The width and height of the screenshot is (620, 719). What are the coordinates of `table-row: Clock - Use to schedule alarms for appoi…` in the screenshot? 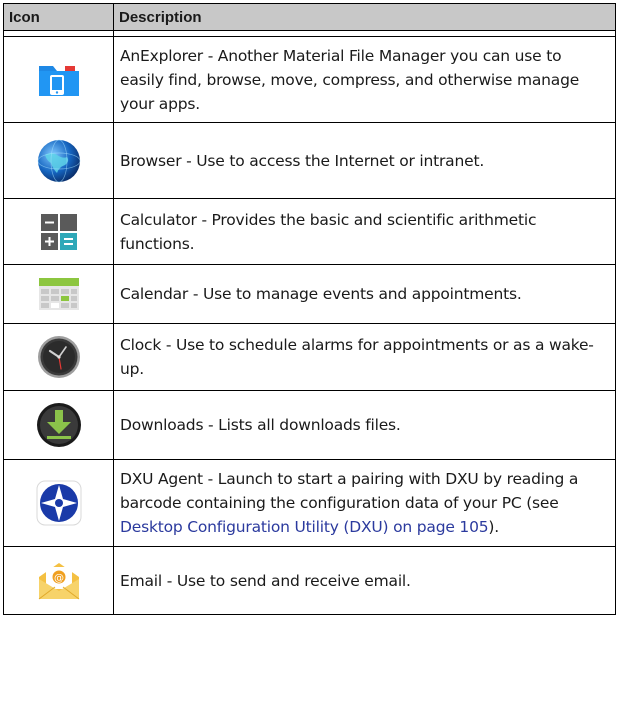 It's located at (309, 357).